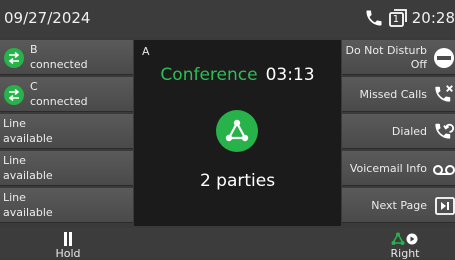 This screenshot has width=455, height=260. Describe the element at coordinates (418, 64) in the screenshot. I see `feature-key-value: Off` at that location.